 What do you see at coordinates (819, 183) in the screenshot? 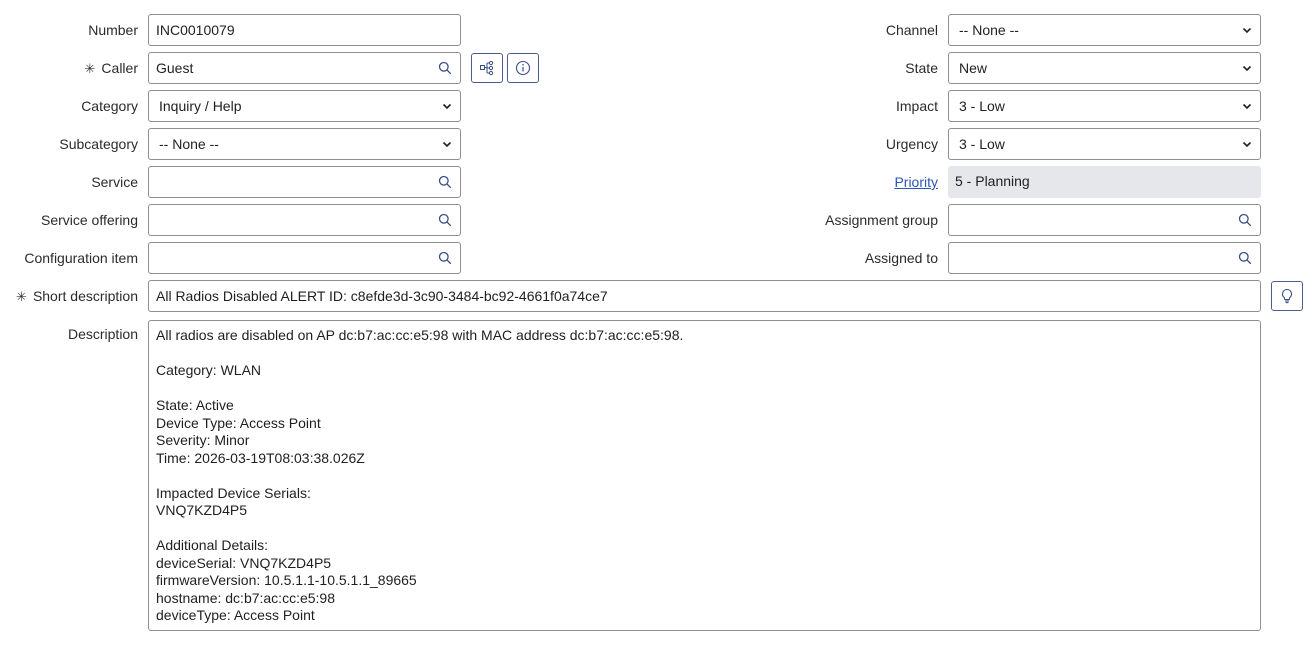
I see `priority-label-wrap: Priority` at bounding box center [819, 183].